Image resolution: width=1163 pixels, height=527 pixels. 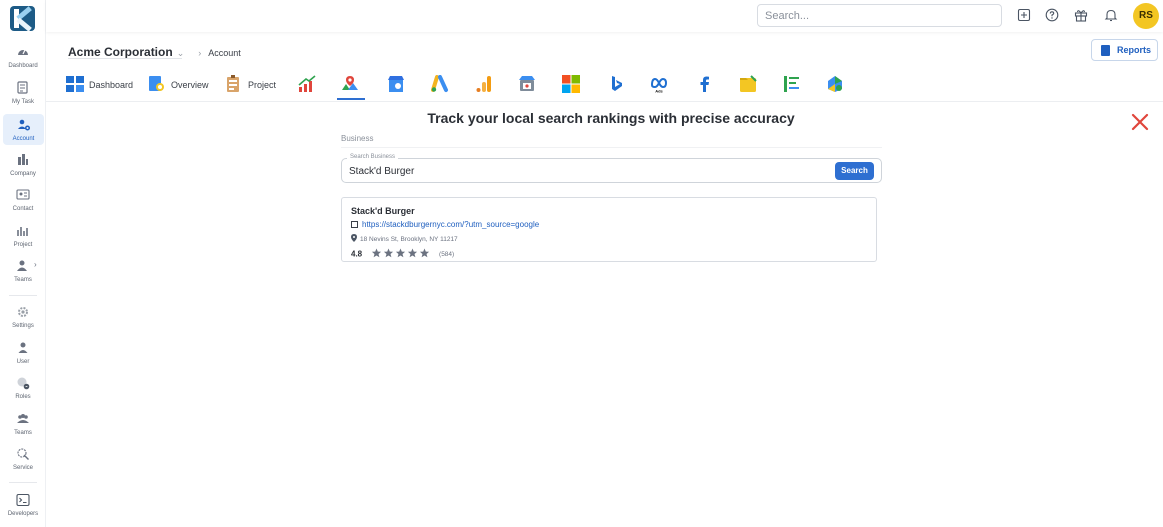 I want to click on project-icon, so click(x=22, y=231).